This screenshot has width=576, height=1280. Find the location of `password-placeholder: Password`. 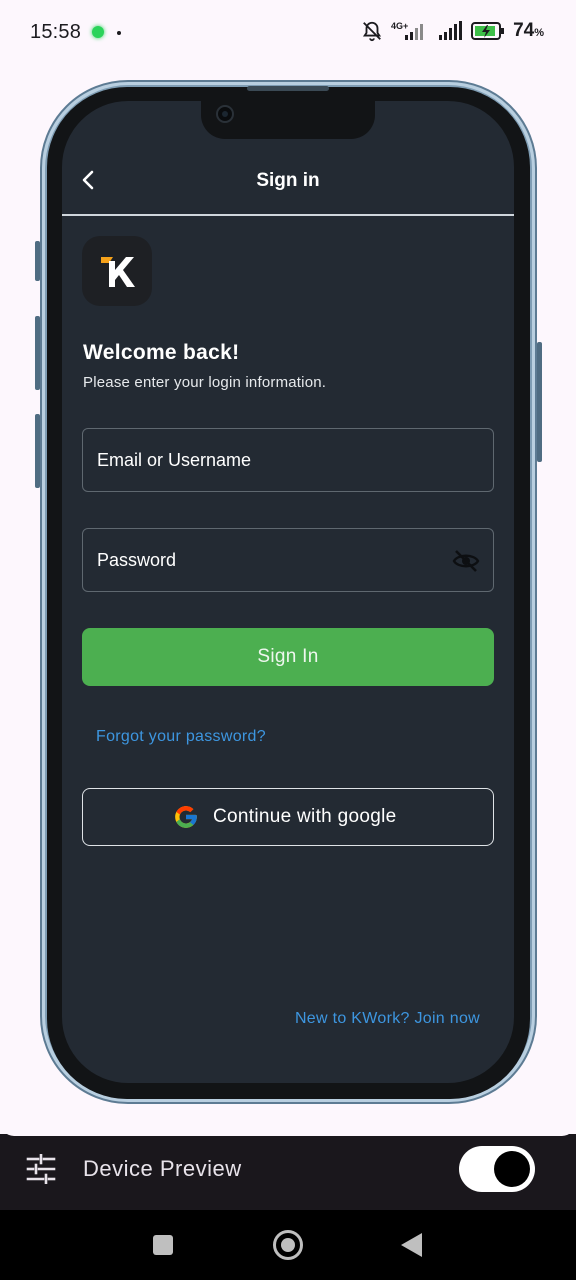

password-placeholder: Password is located at coordinates (137, 560).